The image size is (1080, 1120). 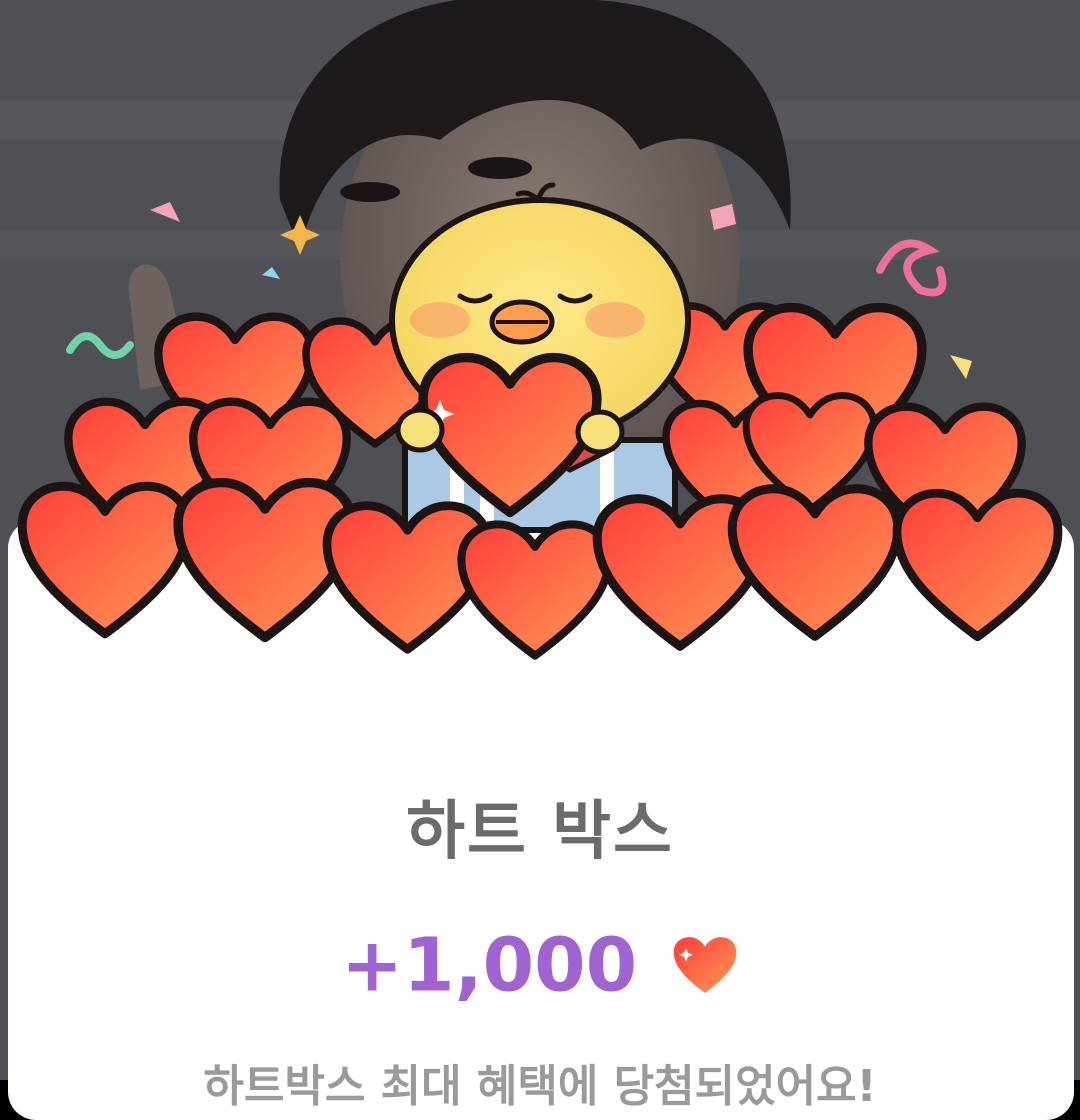 I want to click on heart-icon, so click(x=705, y=965).